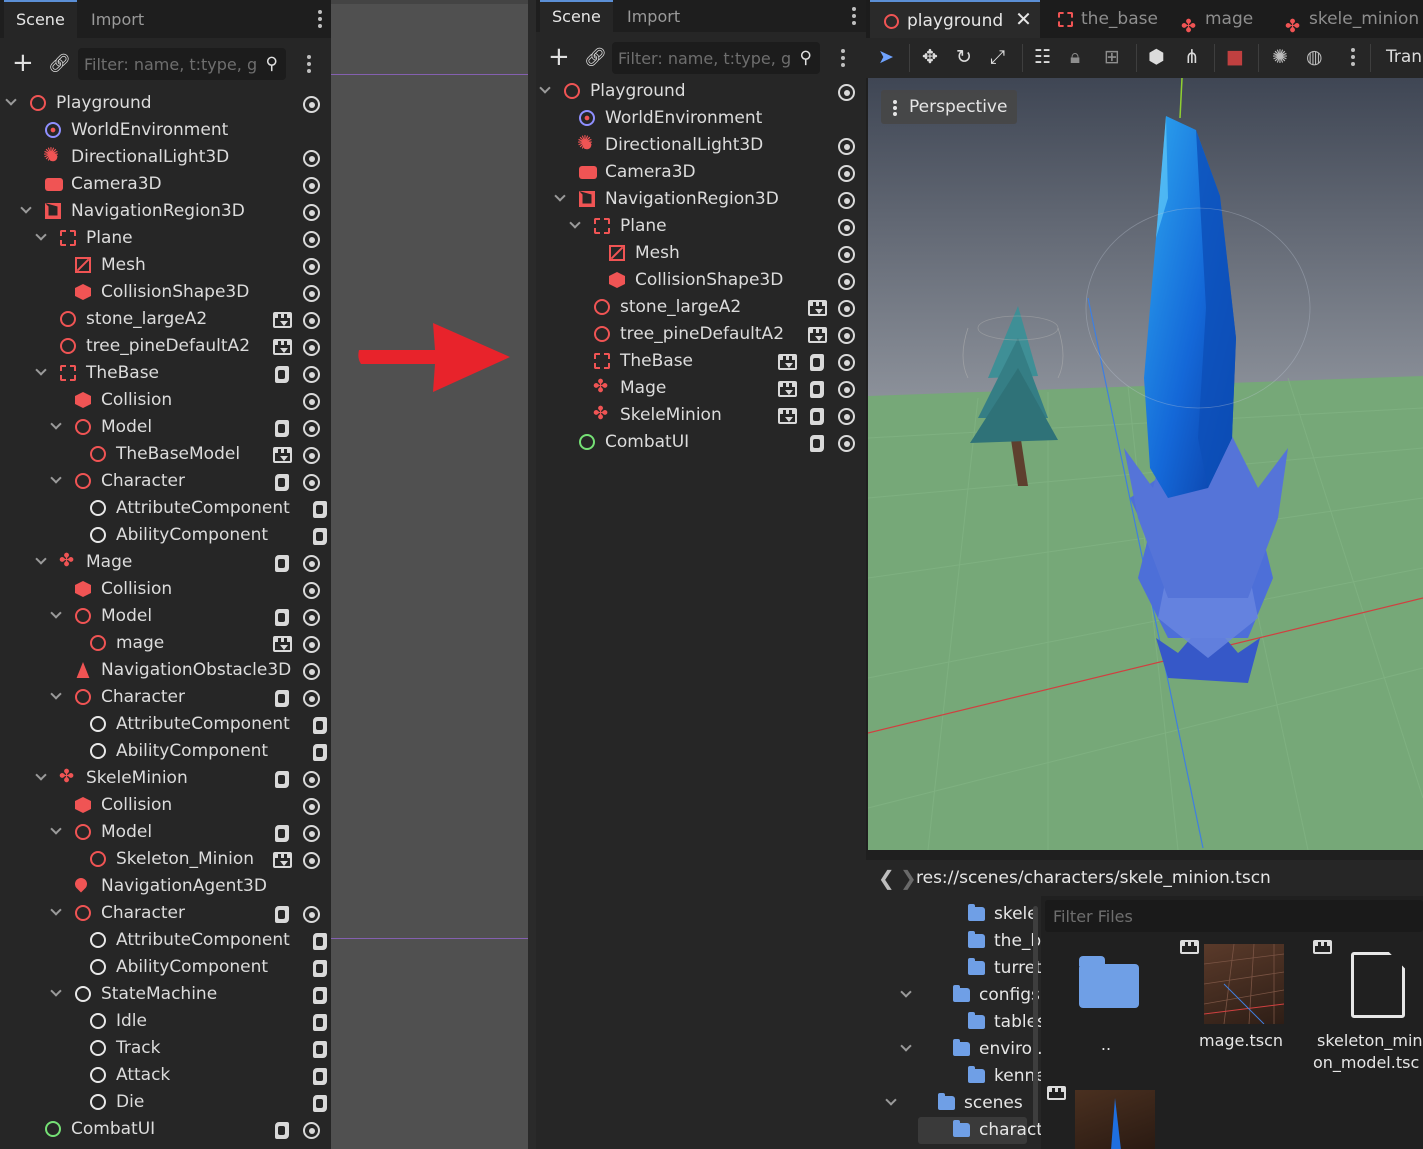  Describe the element at coordinates (964, 57) in the screenshot. I see `rotate-tool-icon: ↻` at that location.